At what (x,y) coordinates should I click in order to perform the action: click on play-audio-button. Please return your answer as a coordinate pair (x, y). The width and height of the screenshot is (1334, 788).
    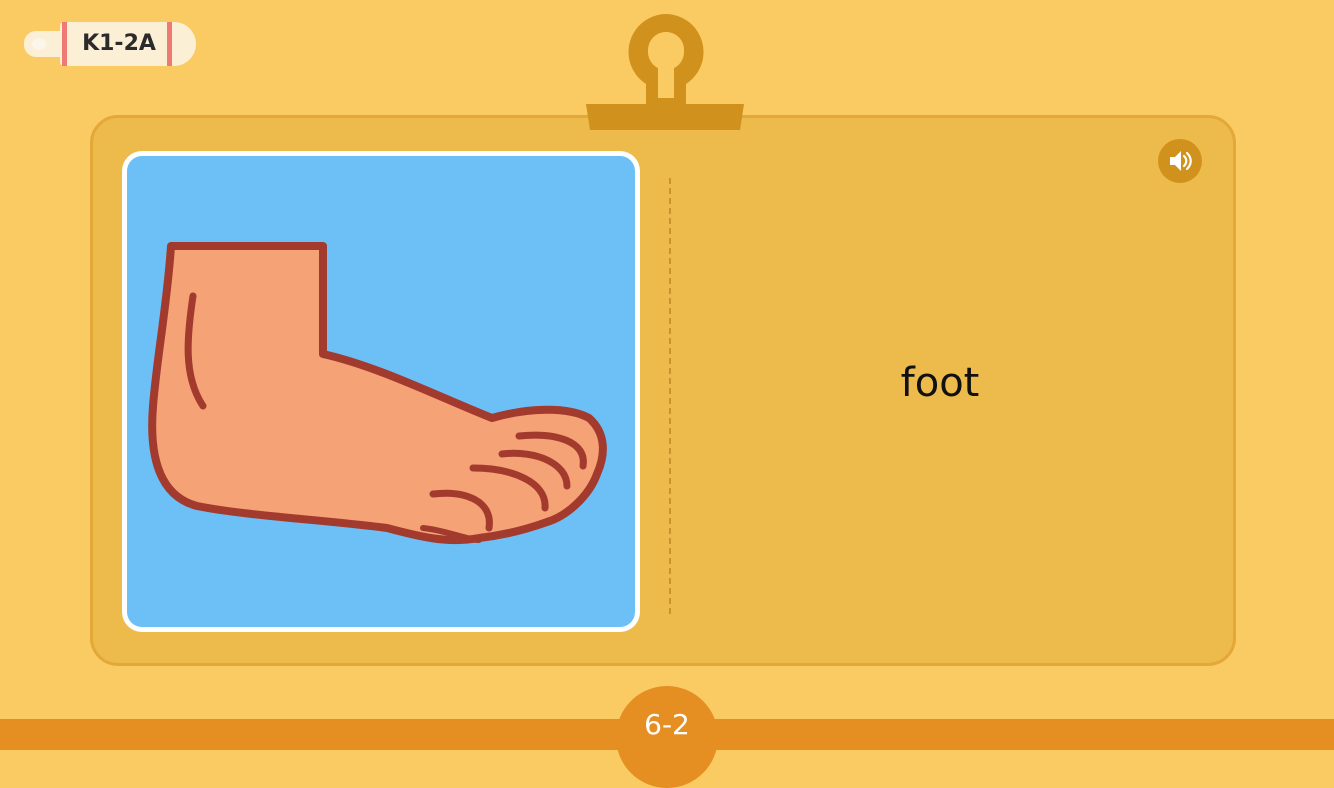
    Looking at the image, I should click on (1180, 161).